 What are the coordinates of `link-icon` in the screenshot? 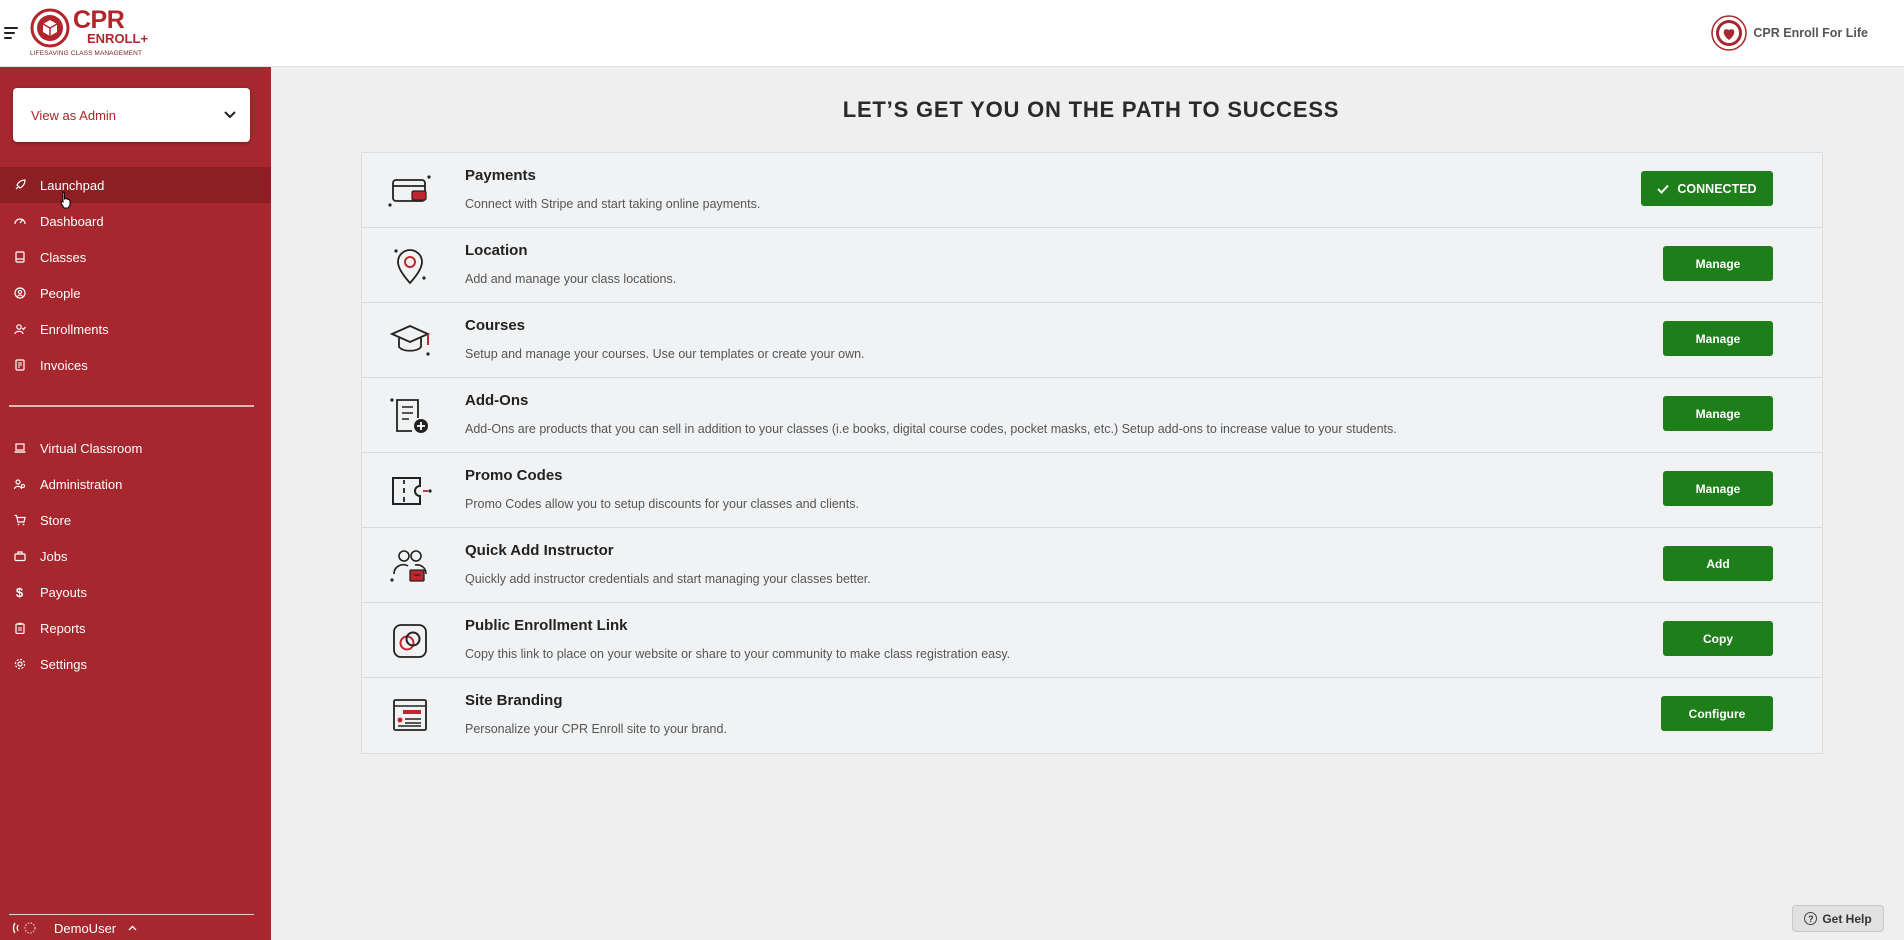 It's located at (410, 641).